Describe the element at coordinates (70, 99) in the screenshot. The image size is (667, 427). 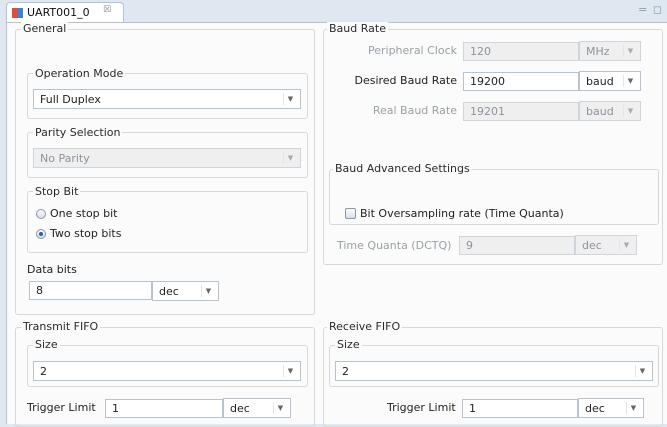
I see `operation-mode-value: Full Duplex` at that location.